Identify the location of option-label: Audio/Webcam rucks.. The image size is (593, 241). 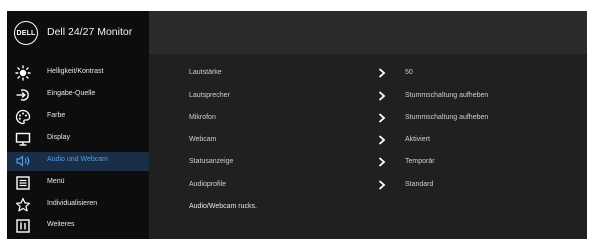
(223, 206).